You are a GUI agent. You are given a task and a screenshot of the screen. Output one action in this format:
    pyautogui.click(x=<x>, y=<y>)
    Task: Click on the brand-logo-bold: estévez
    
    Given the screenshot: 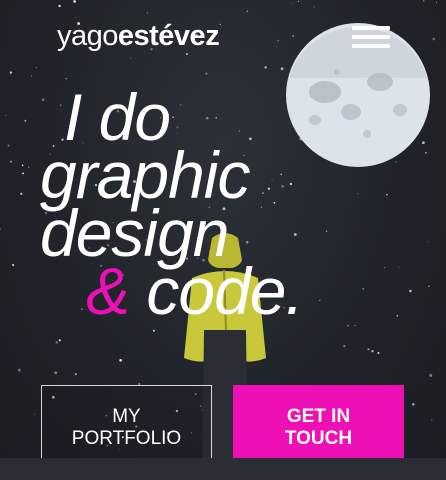 What is the action you would take?
    pyautogui.click(x=168, y=36)
    